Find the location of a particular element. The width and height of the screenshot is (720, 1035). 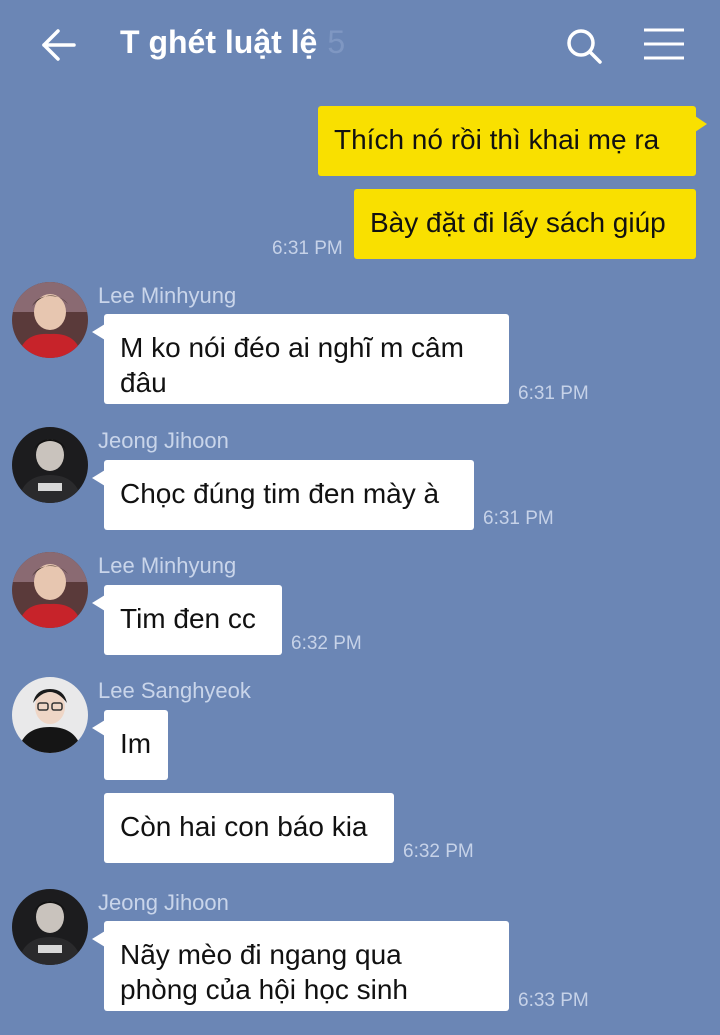

search-button is located at coordinates (584, 46).